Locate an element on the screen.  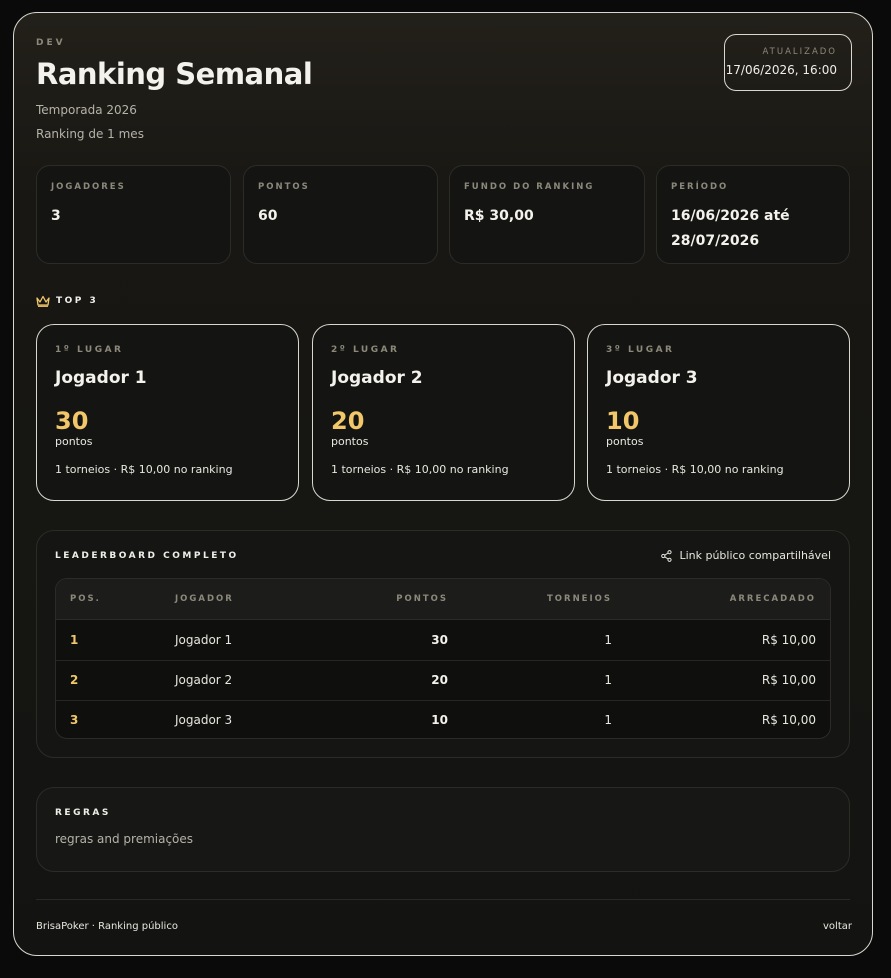
top3-heading: TOP 3 is located at coordinates (67, 301).